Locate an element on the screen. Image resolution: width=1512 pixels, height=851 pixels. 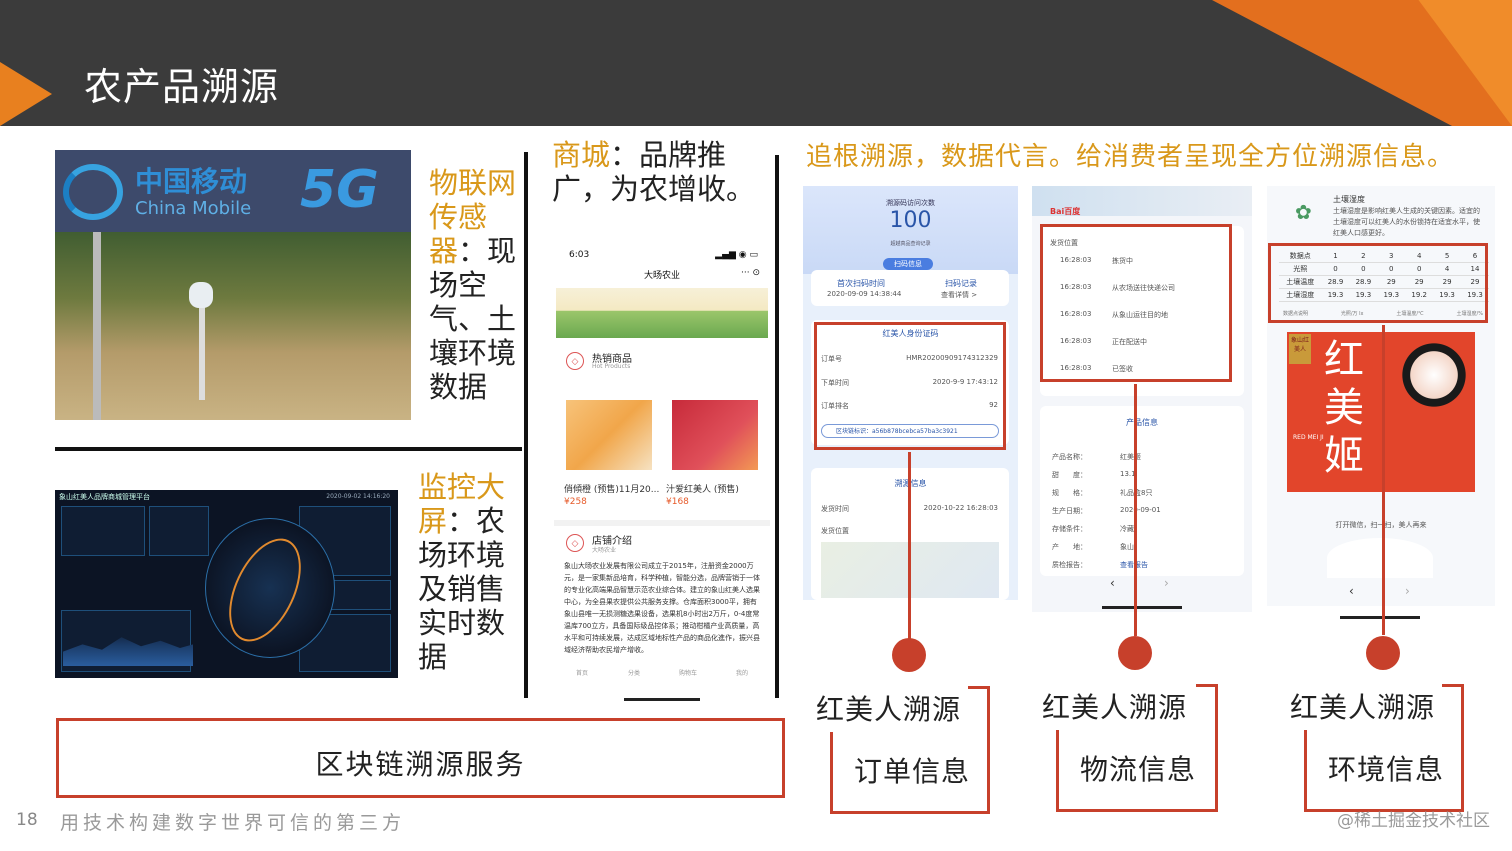
phone-status-time: 6:03 is located at coordinates (579, 255).